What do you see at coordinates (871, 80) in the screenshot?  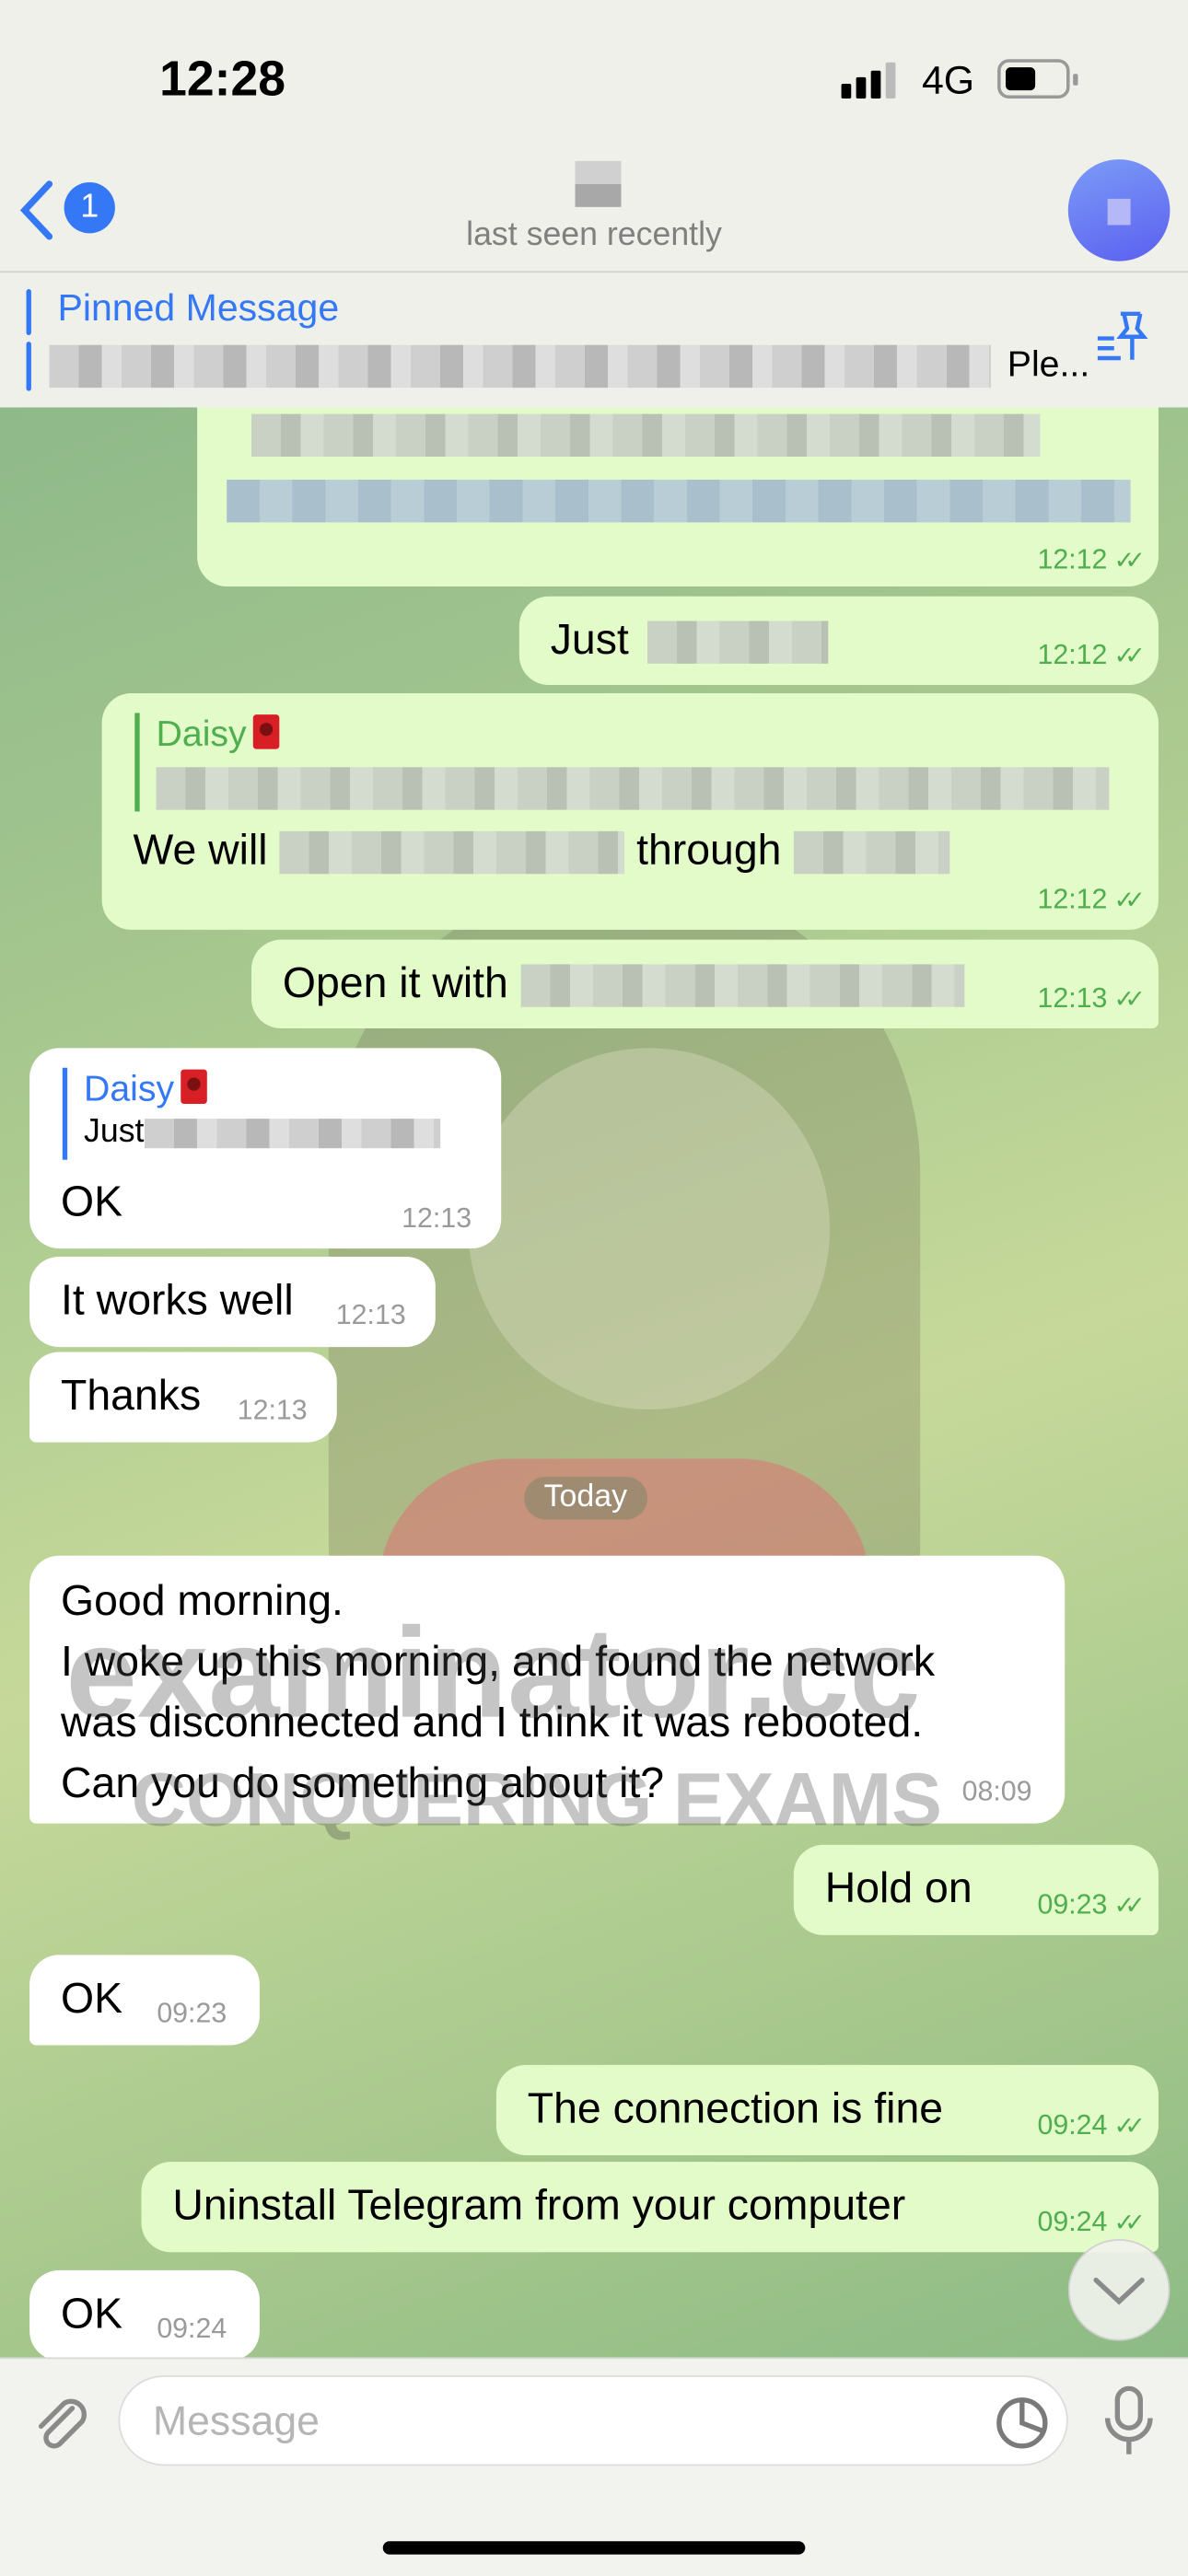 I see `signal-icon` at bounding box center [871, 80].